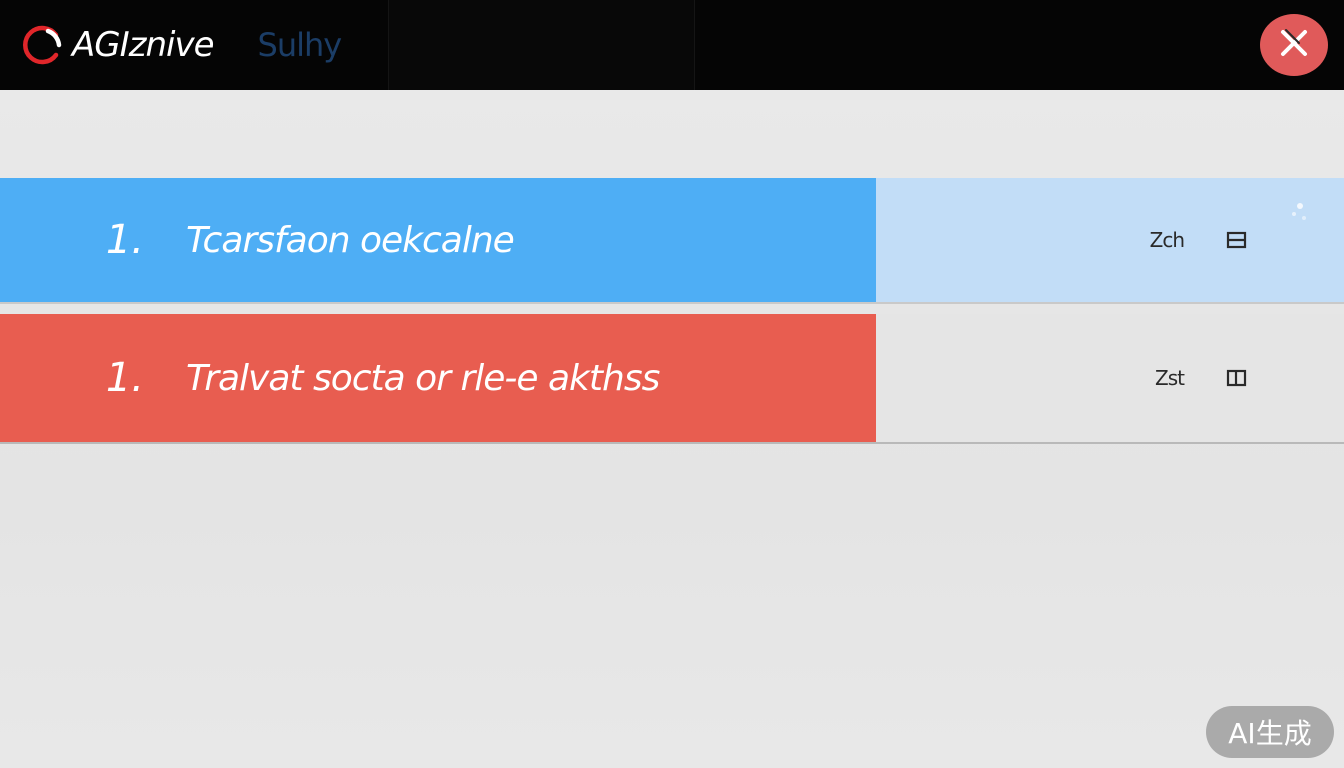 This screenshot has width=1344, height=768. I want to click on app-logo: AGIznive, so click(115, 45).